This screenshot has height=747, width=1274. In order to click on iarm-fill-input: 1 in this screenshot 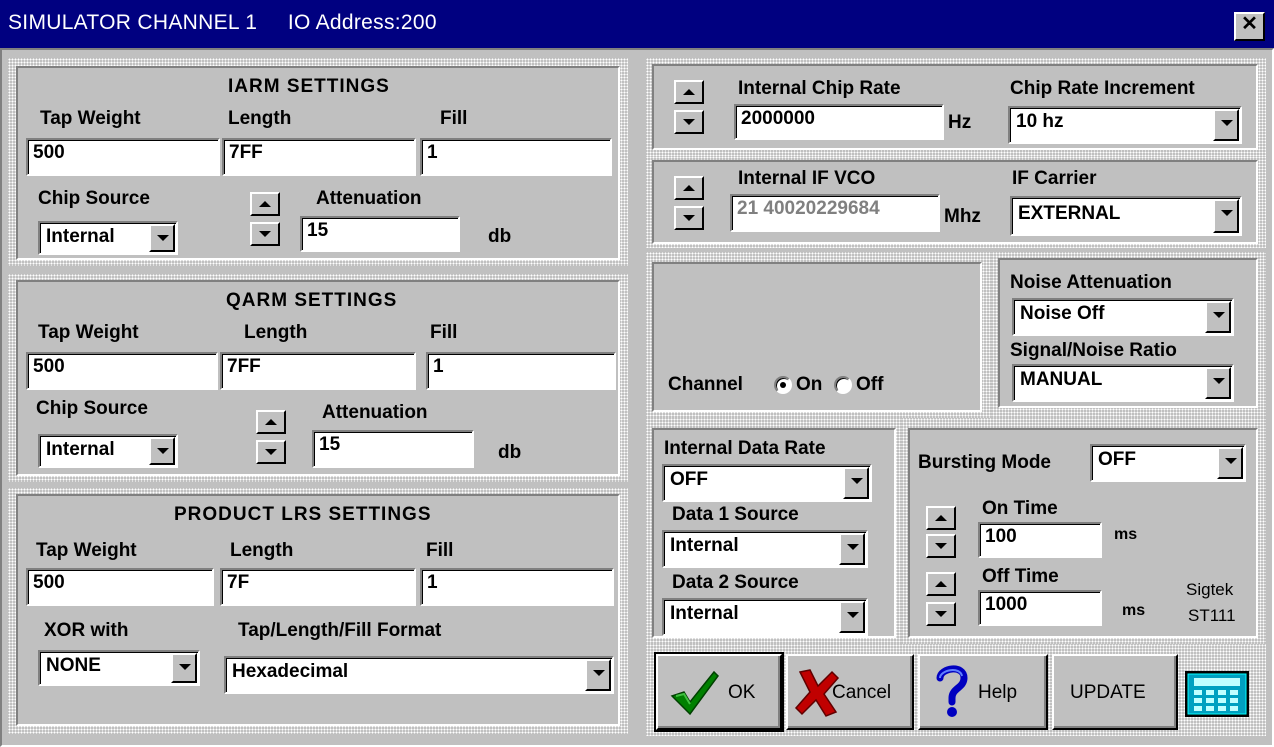, I will do `click(516, 157)`.